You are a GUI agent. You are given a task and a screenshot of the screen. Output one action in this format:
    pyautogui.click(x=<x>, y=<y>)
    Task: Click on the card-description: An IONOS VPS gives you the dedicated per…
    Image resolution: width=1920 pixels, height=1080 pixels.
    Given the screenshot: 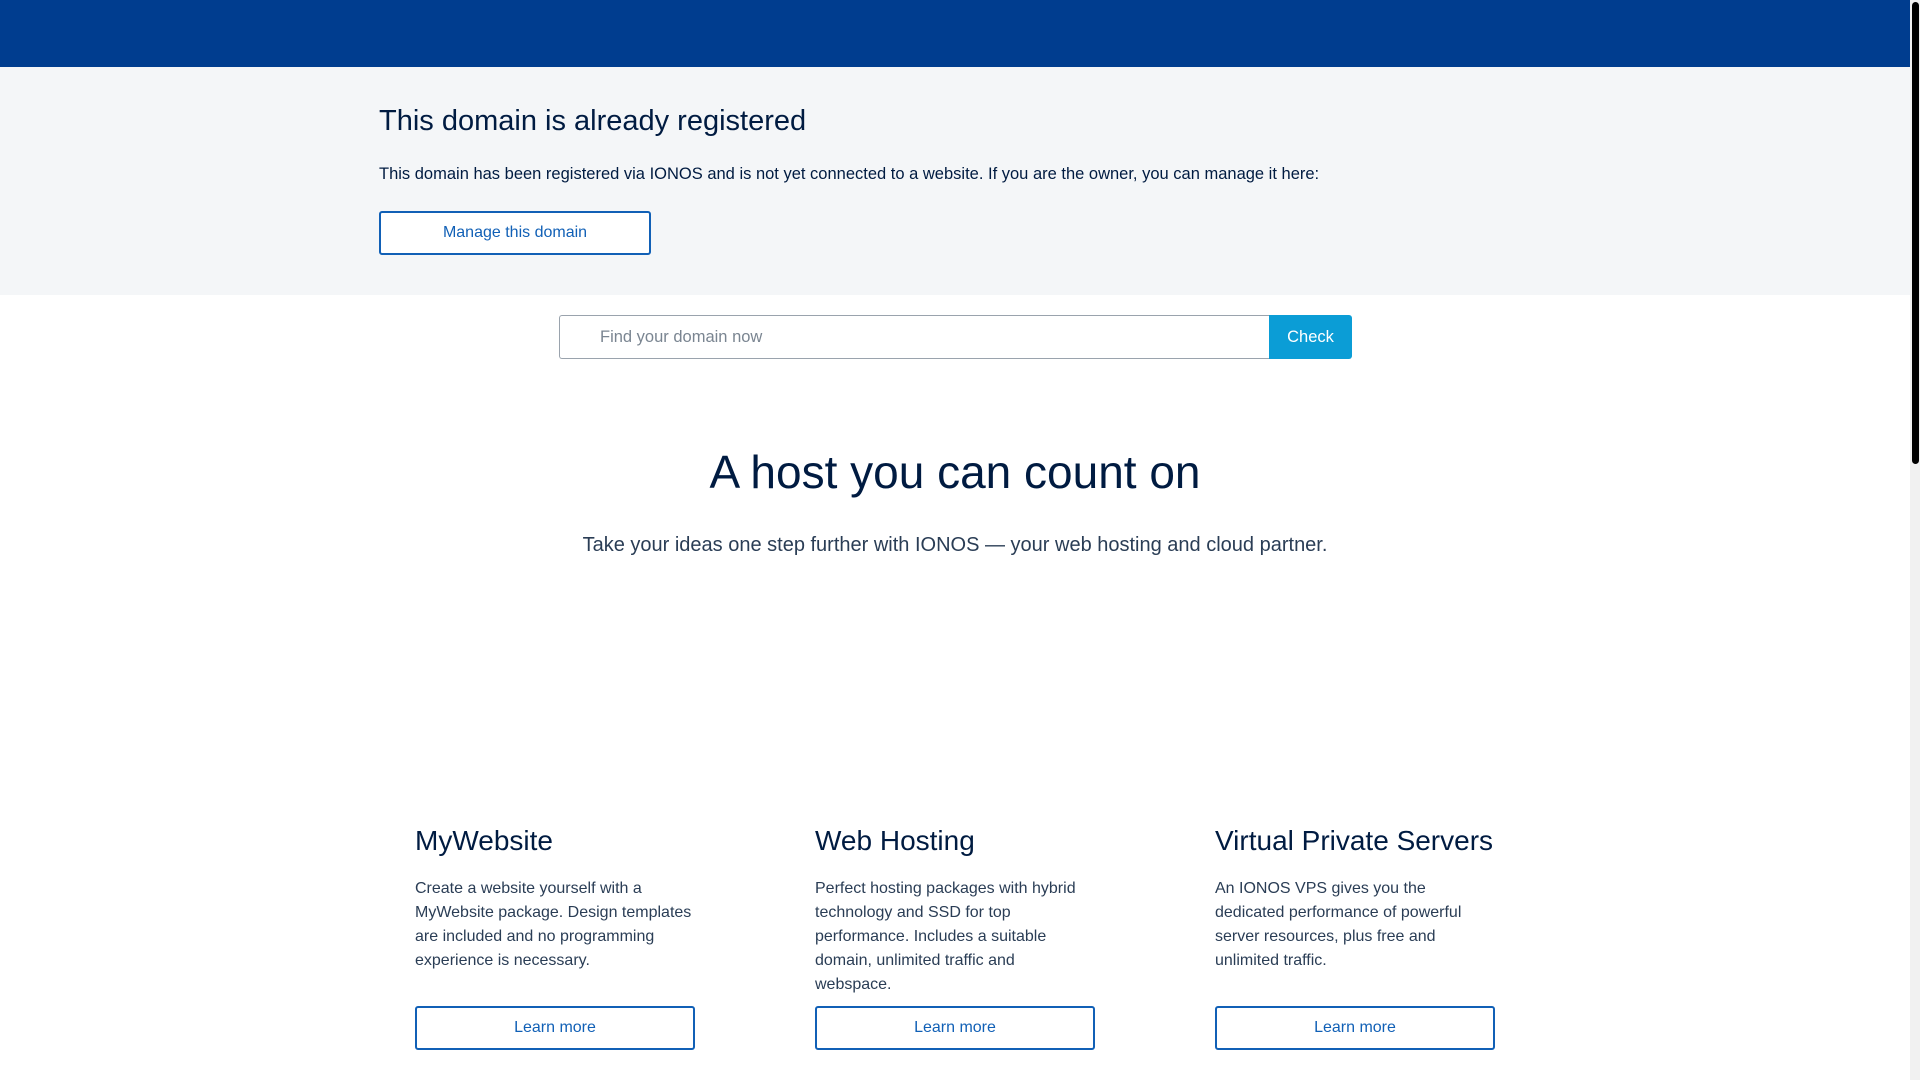 What is the action you would take?
    pyautogui.click(x=1338, y=924)
    